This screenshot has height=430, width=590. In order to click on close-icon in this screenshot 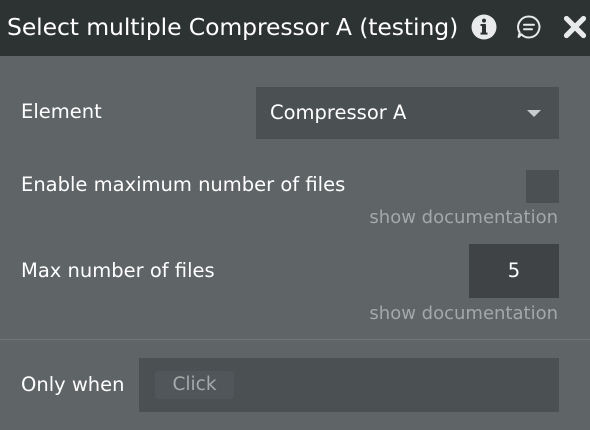, I will do `click(575, 27)`.